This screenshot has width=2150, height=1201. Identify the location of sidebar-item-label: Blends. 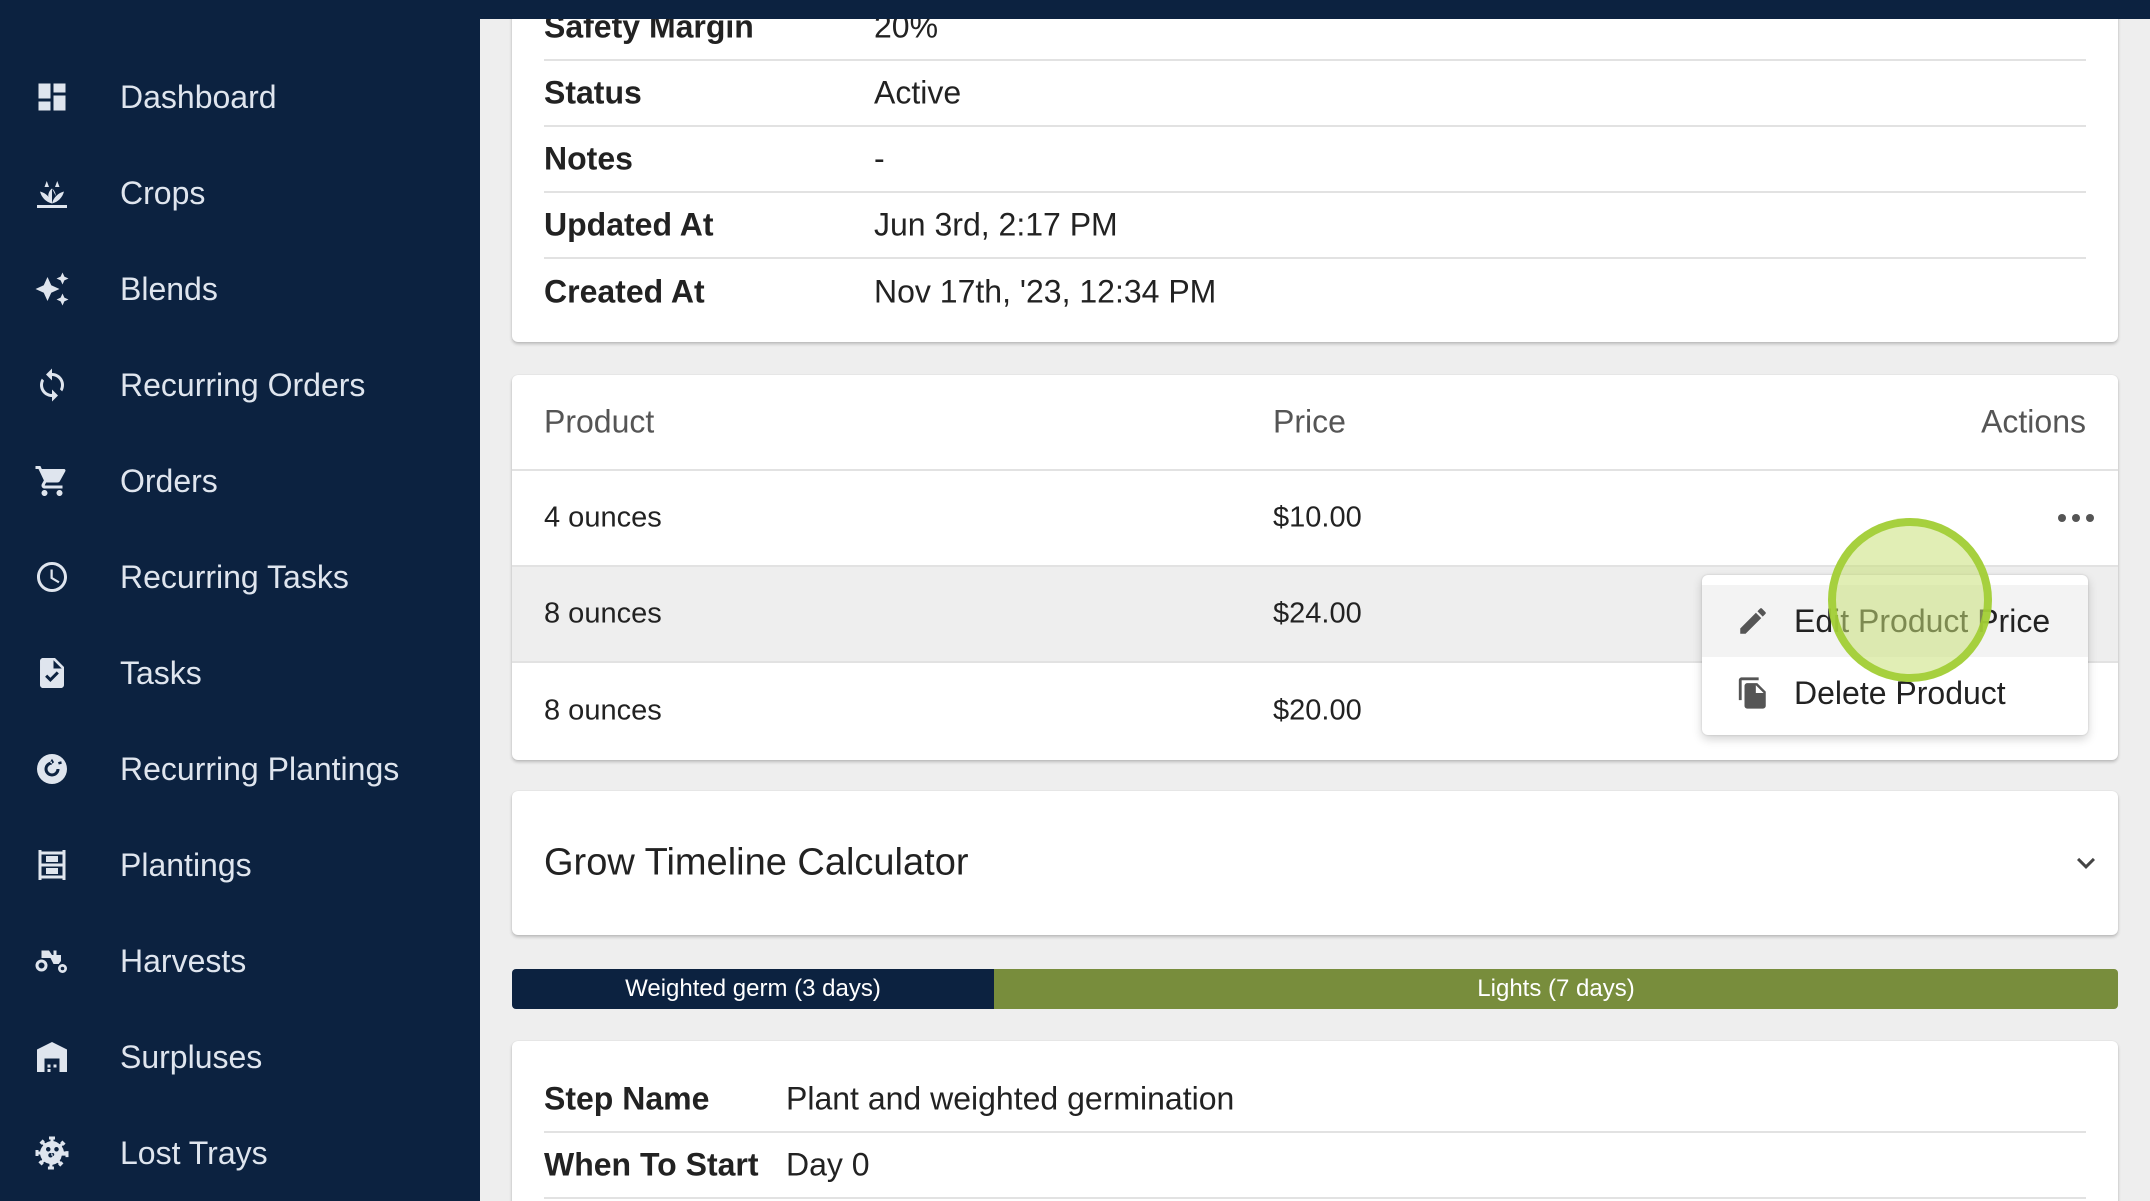
(169, 288).